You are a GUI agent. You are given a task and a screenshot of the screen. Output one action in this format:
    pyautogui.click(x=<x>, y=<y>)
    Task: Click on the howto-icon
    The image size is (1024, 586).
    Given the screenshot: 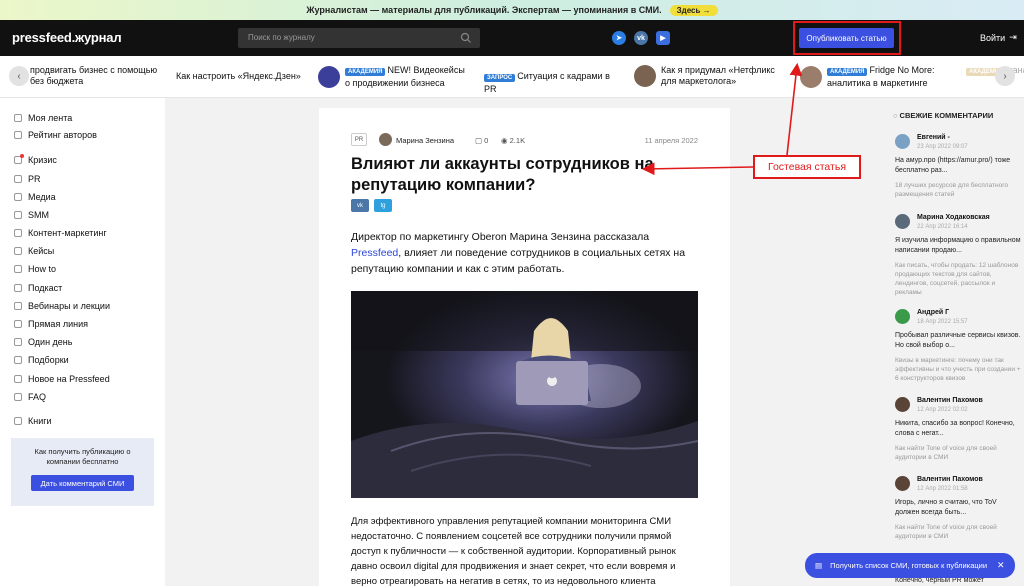 What is the action you would take?
    pyautogui.click(x=18, y=269)
    